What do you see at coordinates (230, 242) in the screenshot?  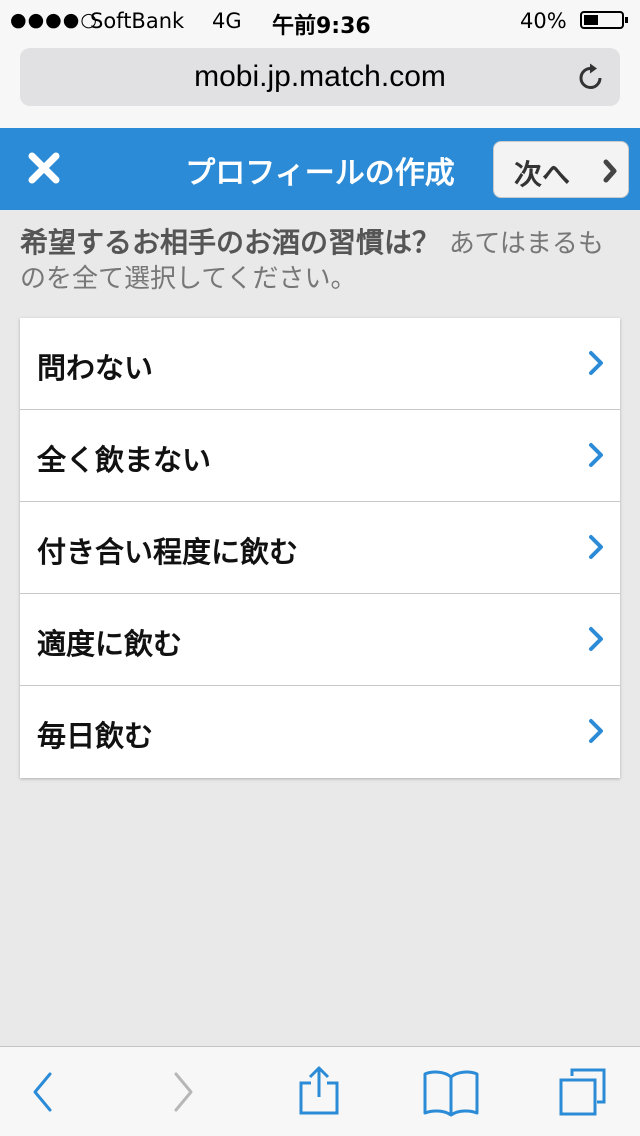 I see `question-main: 希望するお相手のお酒の習慣は？` at bounding box center [230, 242].